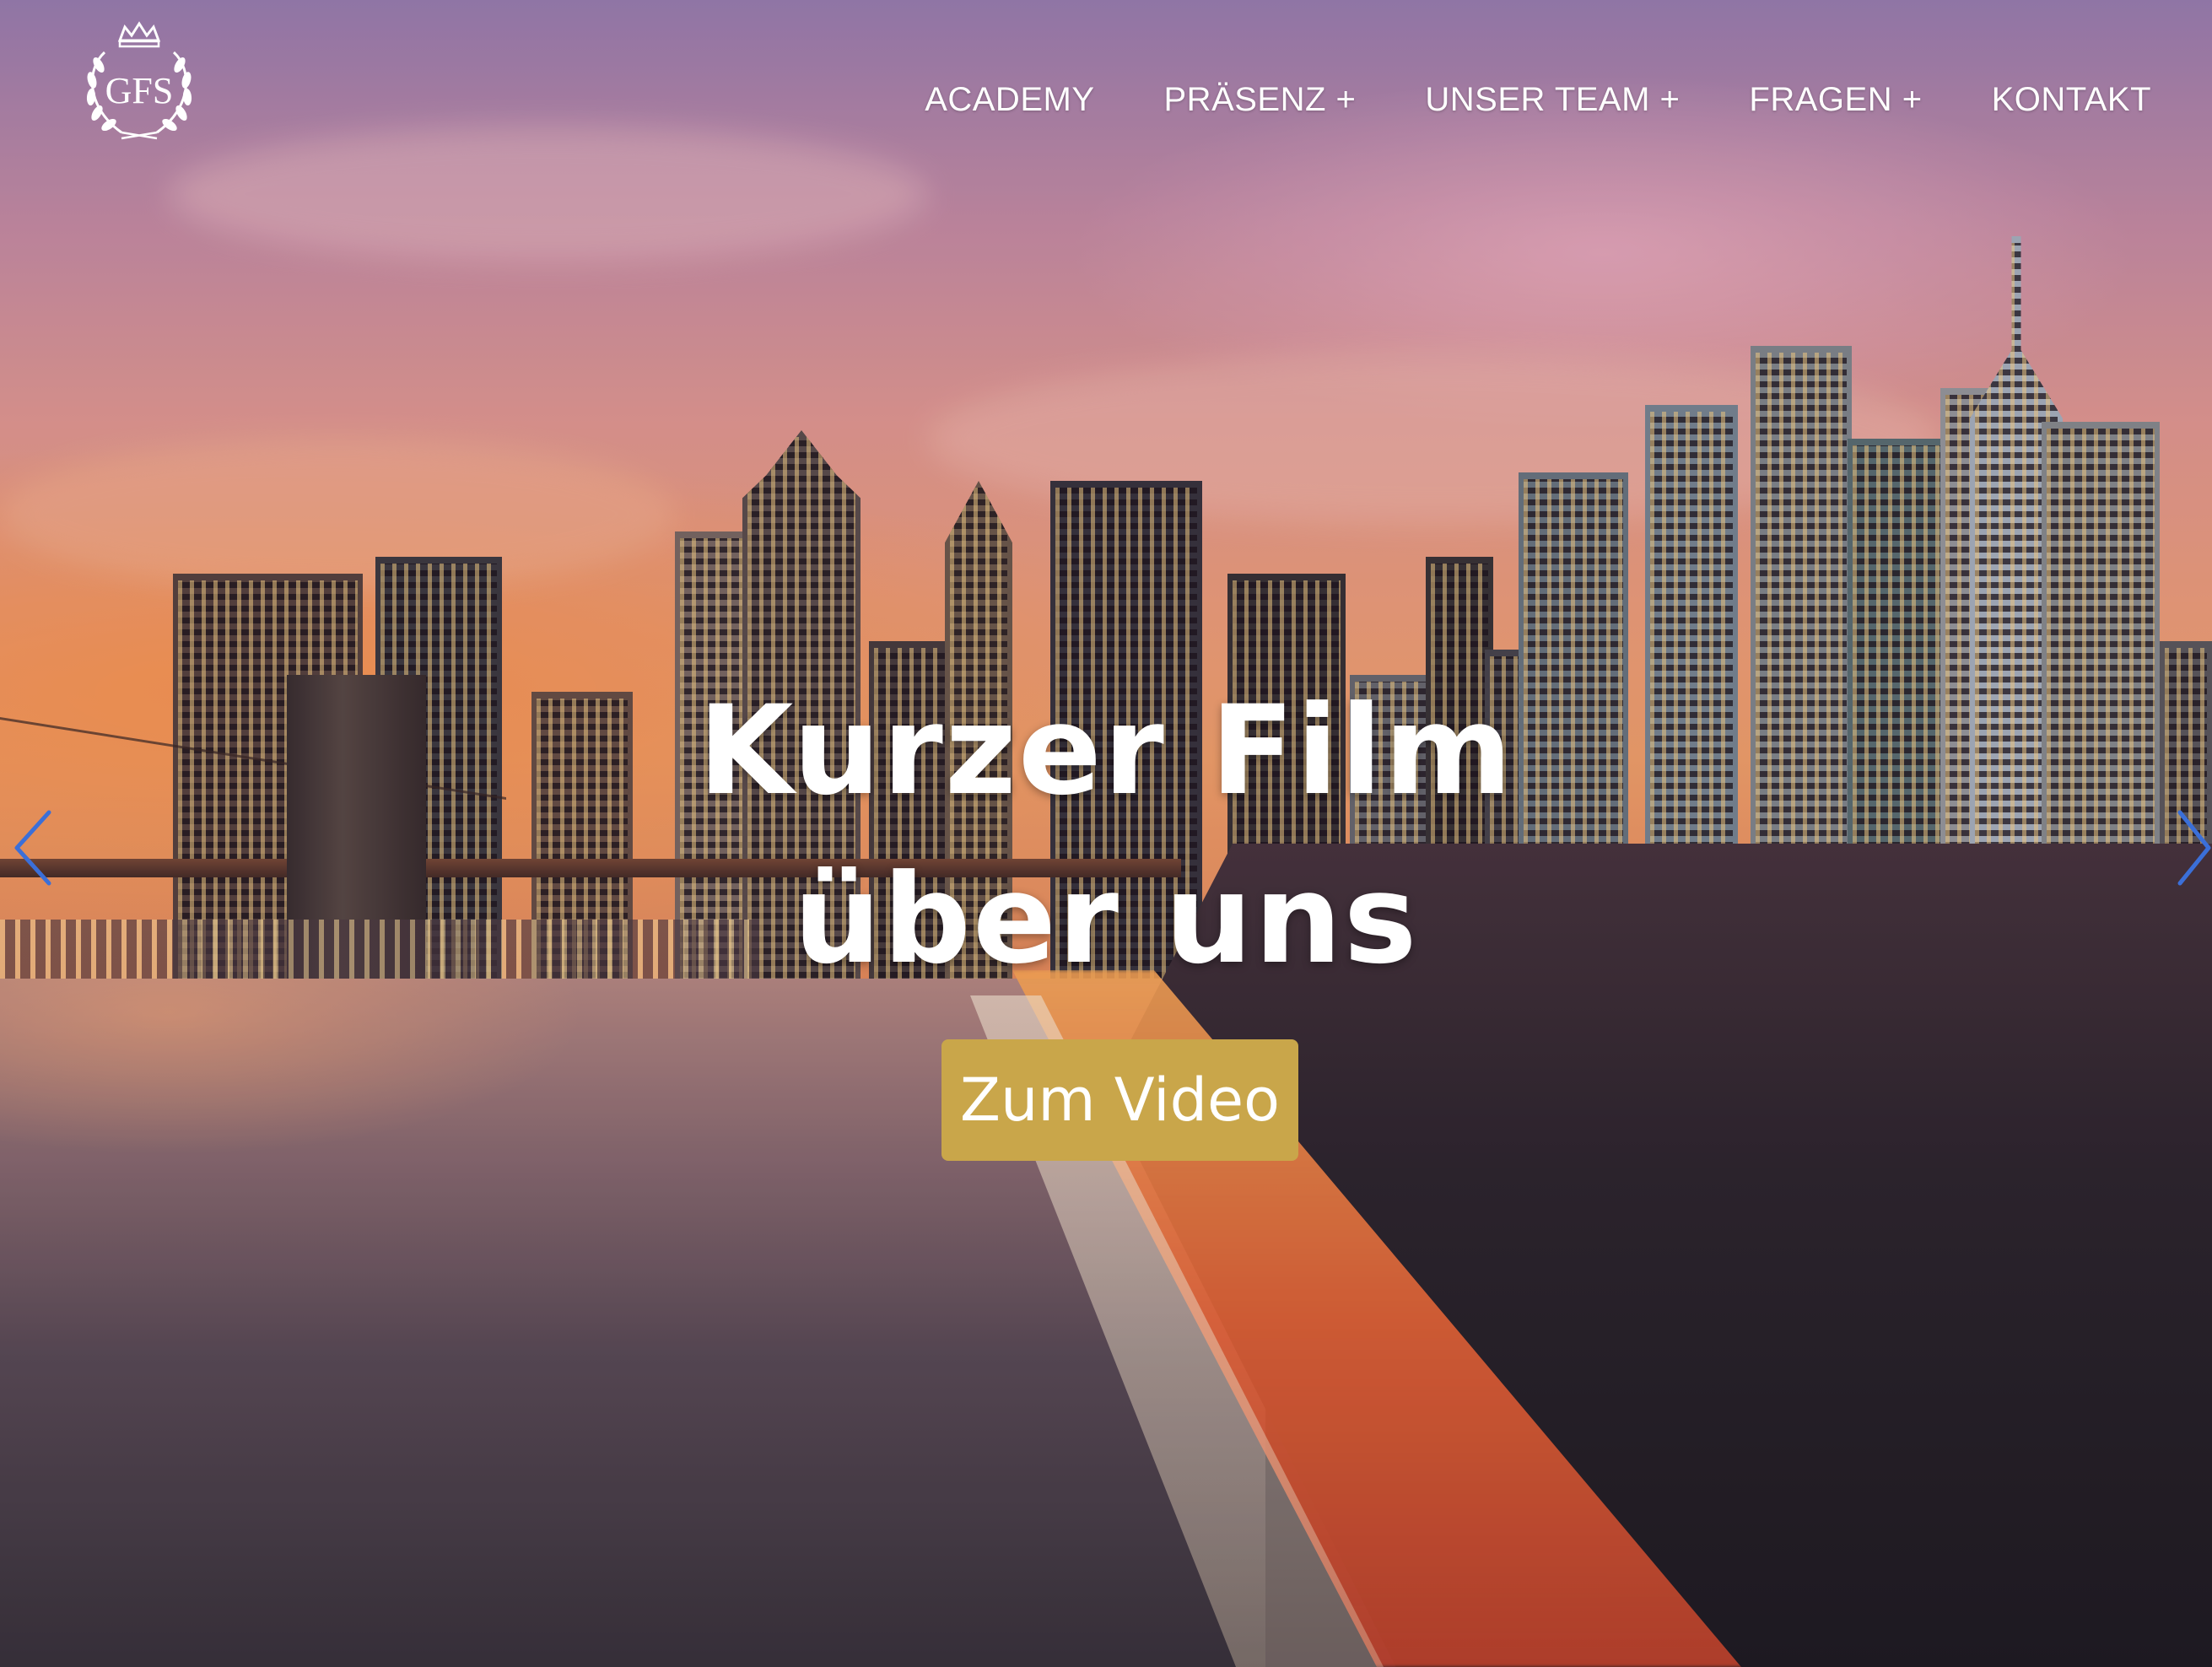 The width and height of the screenshot is (2212, 1667). I want to click on carousel-prev-button, so click(33, 848).